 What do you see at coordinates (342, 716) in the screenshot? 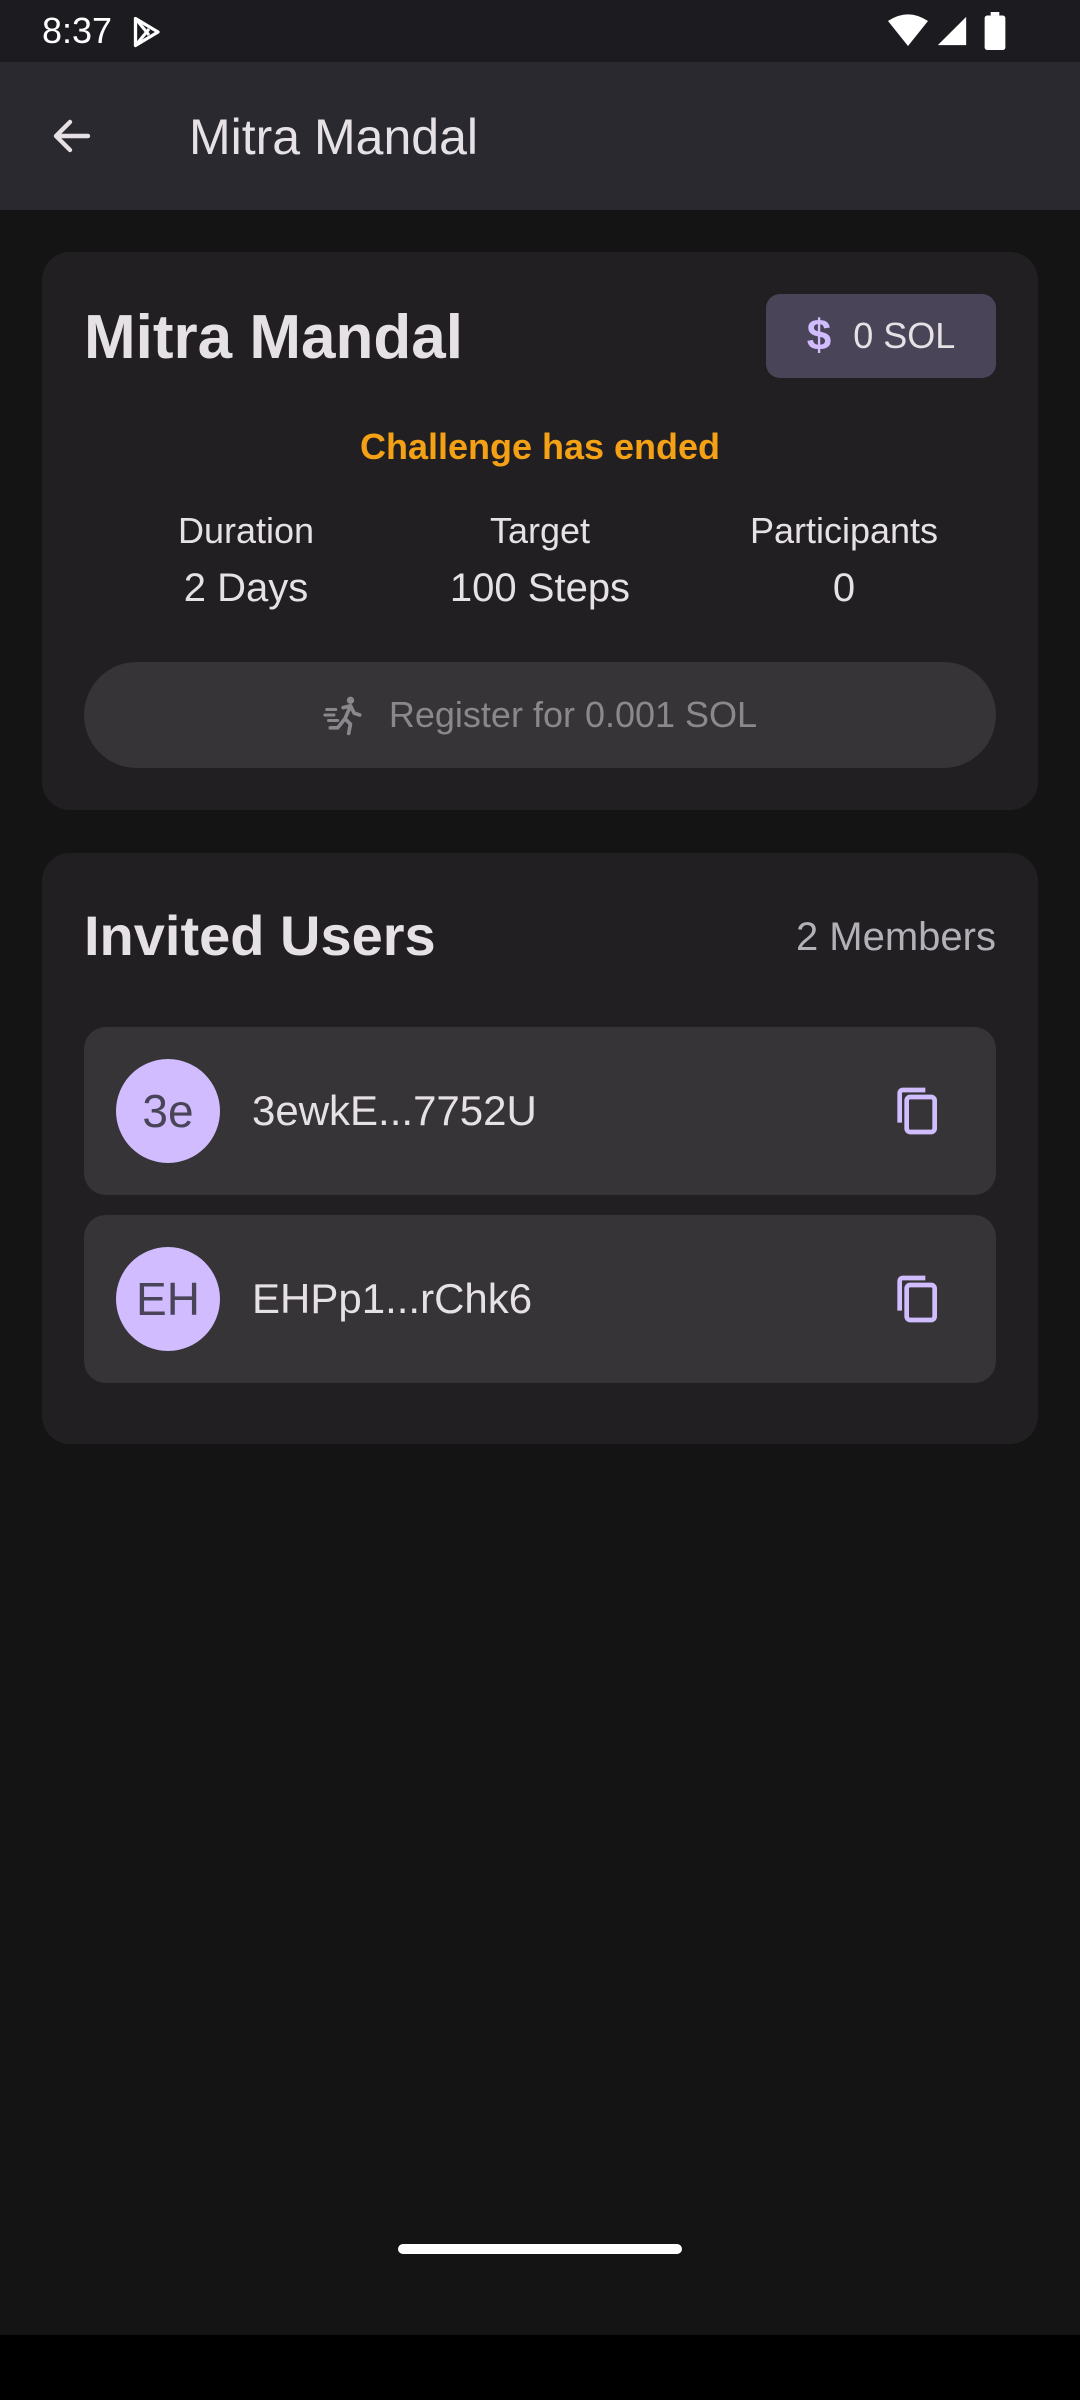
I see `running-person-icon` at bounding box center [342, 716].